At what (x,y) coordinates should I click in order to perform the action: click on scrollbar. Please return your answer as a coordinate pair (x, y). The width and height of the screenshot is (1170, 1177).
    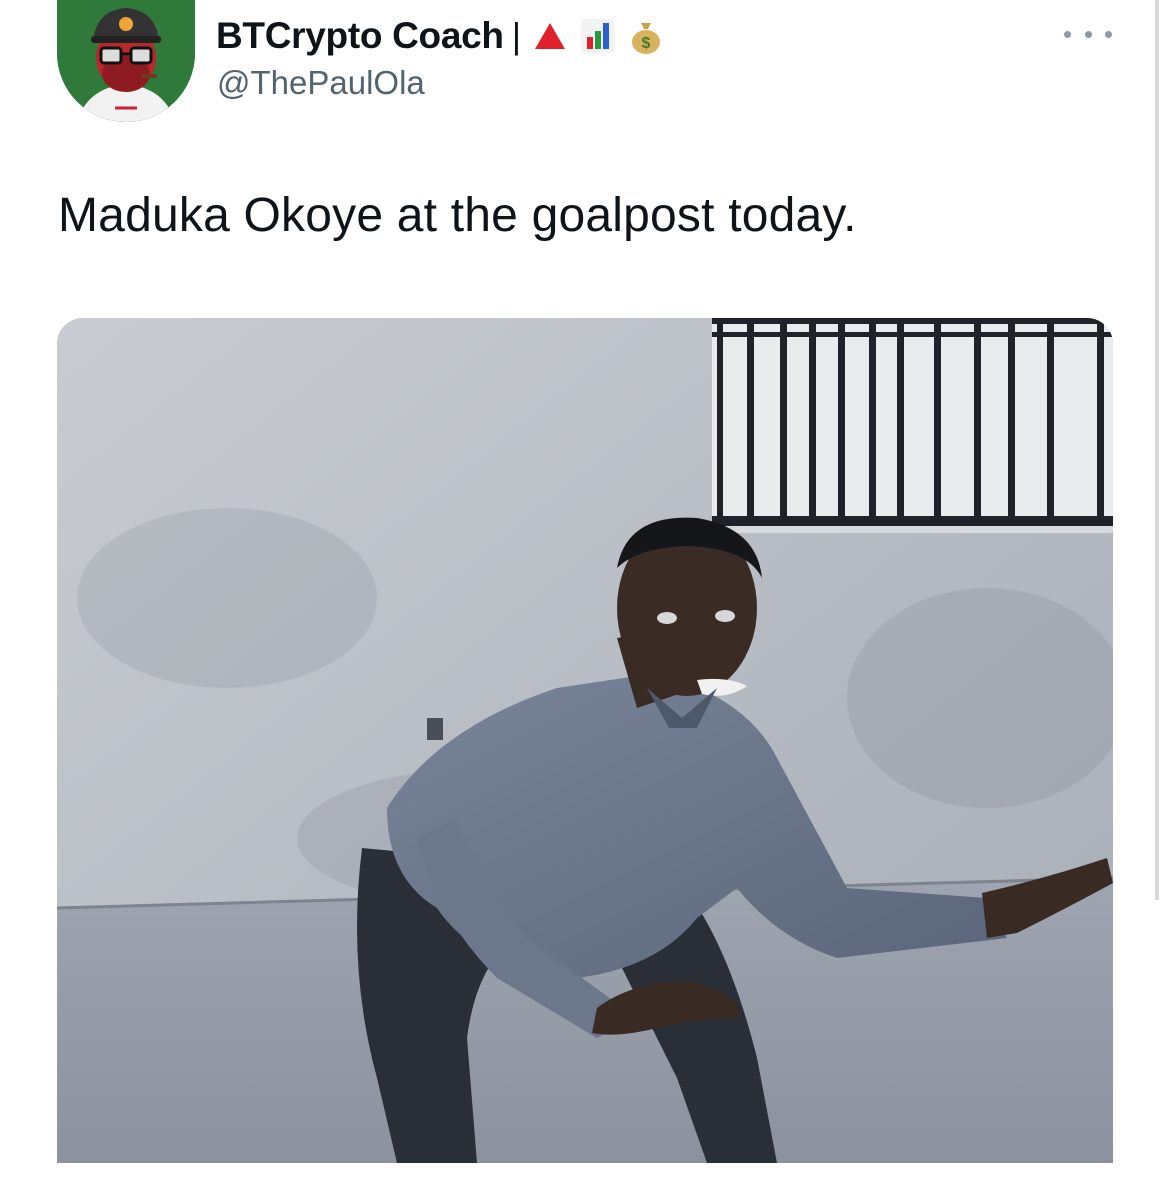
    Looking at the image, I should click on (1157, 450).